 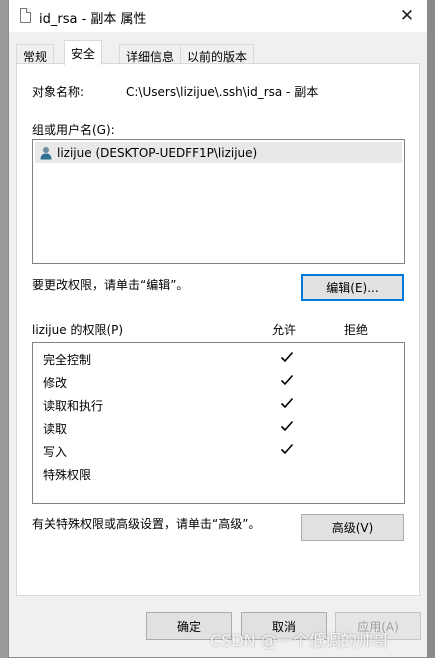 I want to click on tab-previous-versions: 以前的版本, so click(x=217, y=54).